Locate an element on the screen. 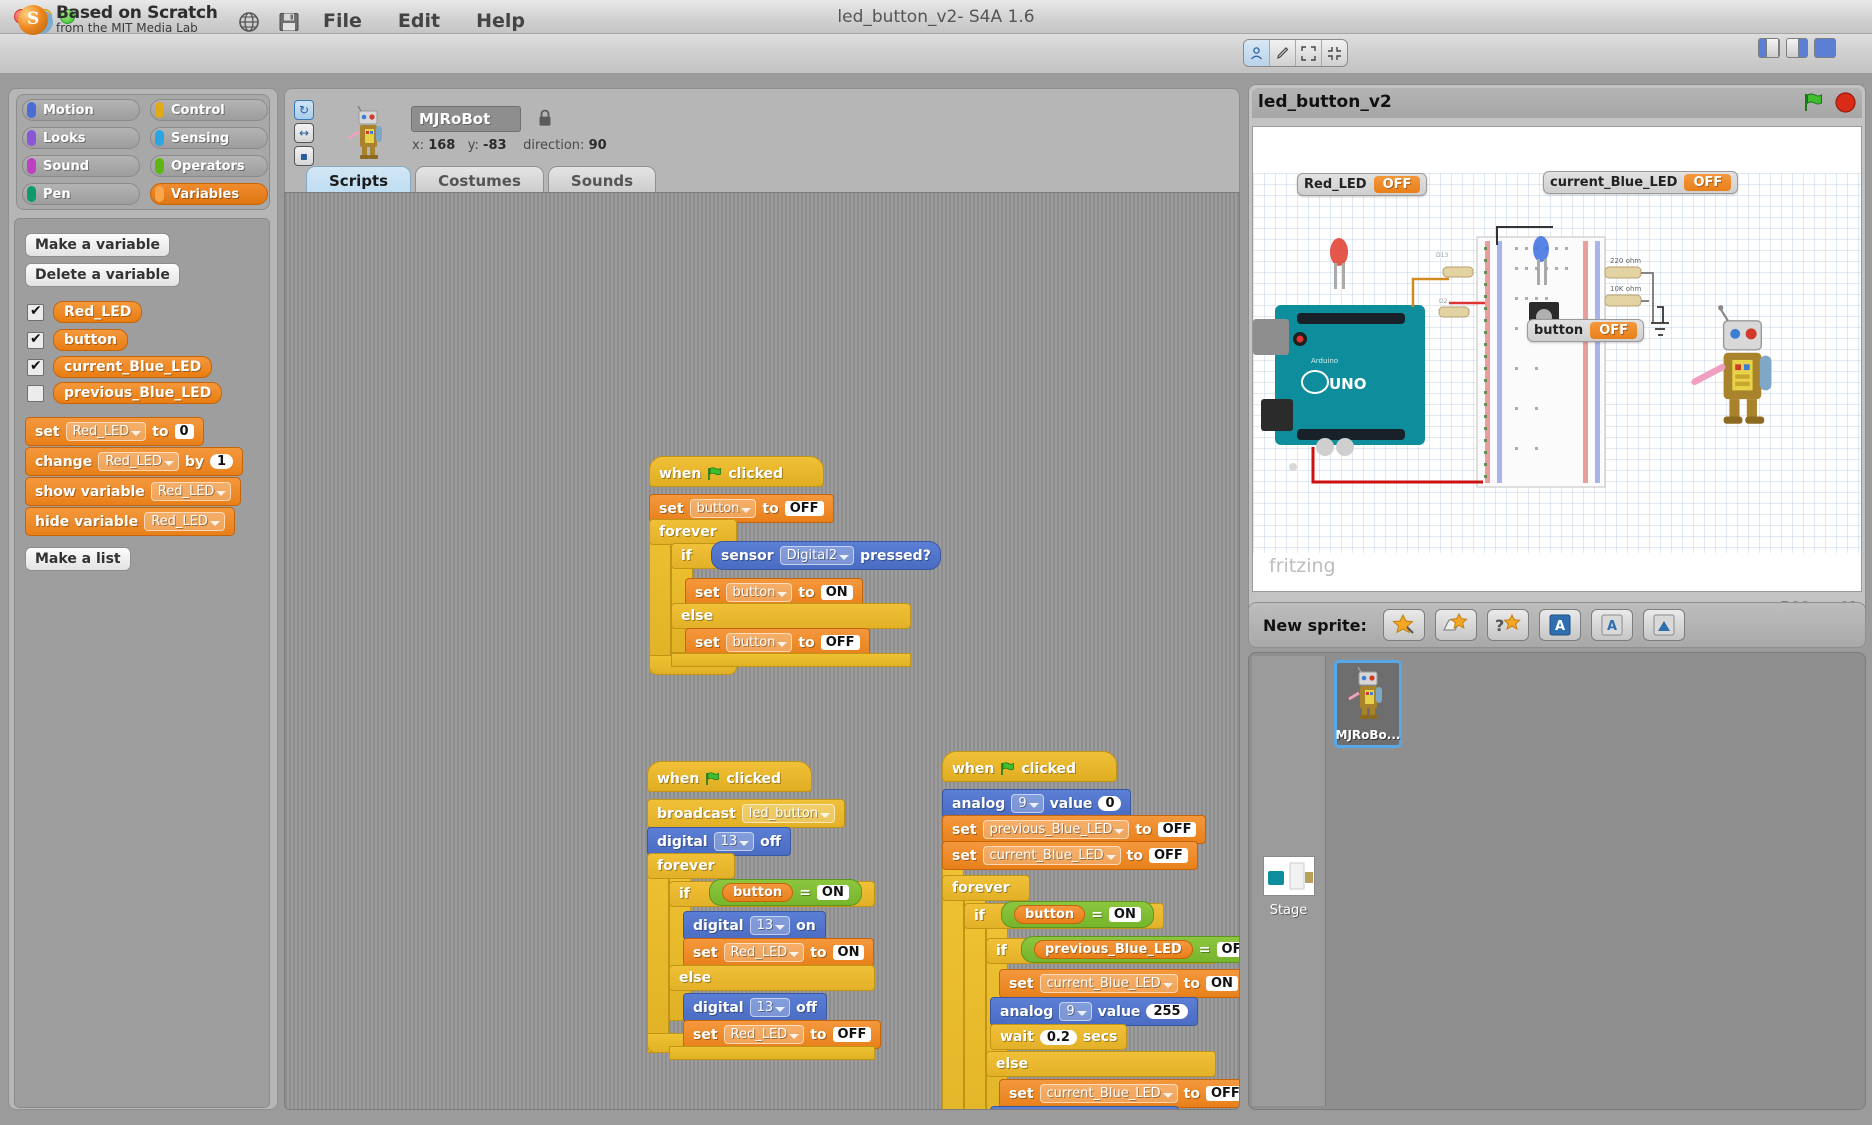  save-icon is located at coordinates (289, 22).